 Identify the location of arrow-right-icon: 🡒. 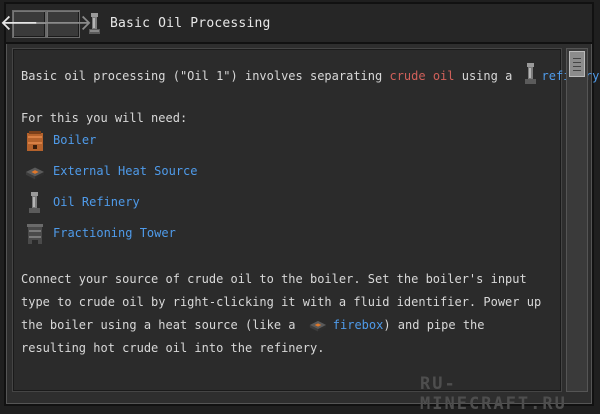
(63, 23).